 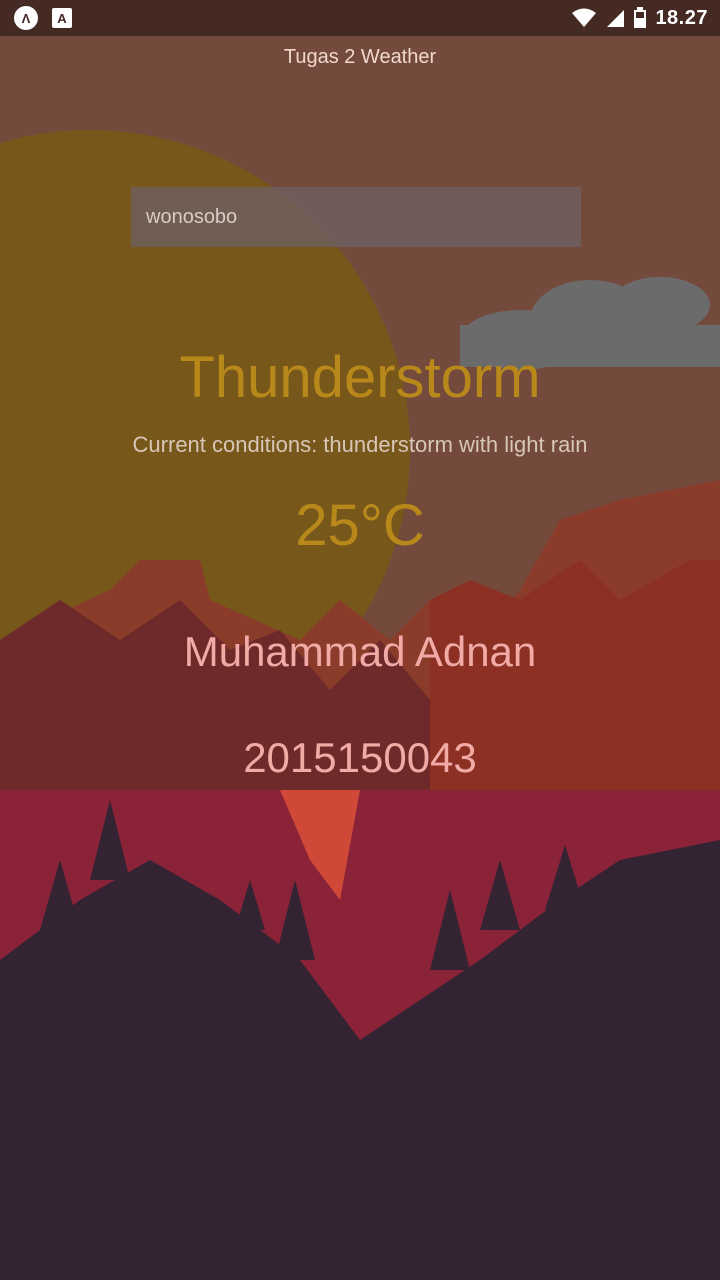 What do you see at coordinates (360, 525) in the screenshot?
I see `temperature-value: 25°C` at bounding box center [360, 525].